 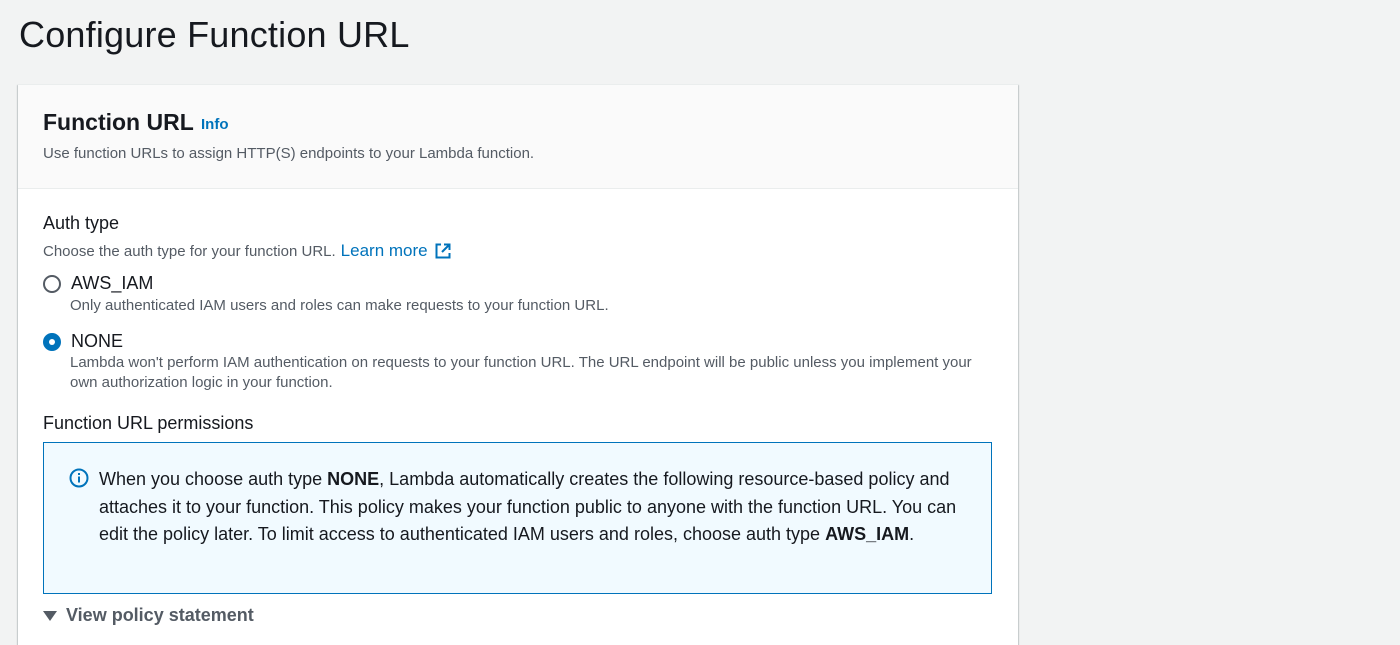 What do you see at coordinates (79, 478) in the screenshot?
I see `info-circle-icon` at bounding box center [79, 478].